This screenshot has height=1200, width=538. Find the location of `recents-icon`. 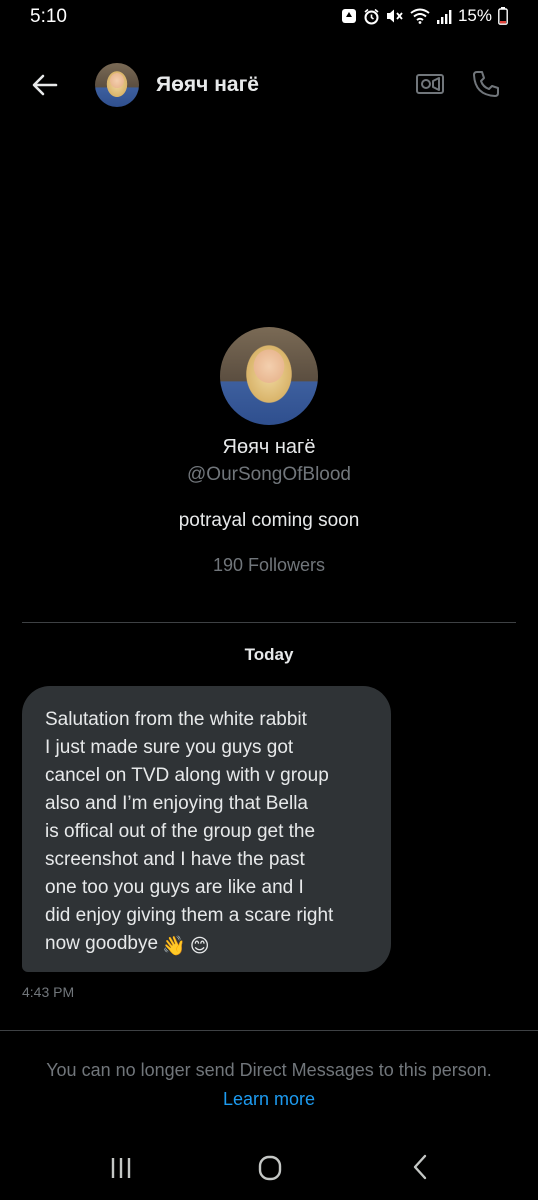

recents-icon is located at coordinates (121, 1171).